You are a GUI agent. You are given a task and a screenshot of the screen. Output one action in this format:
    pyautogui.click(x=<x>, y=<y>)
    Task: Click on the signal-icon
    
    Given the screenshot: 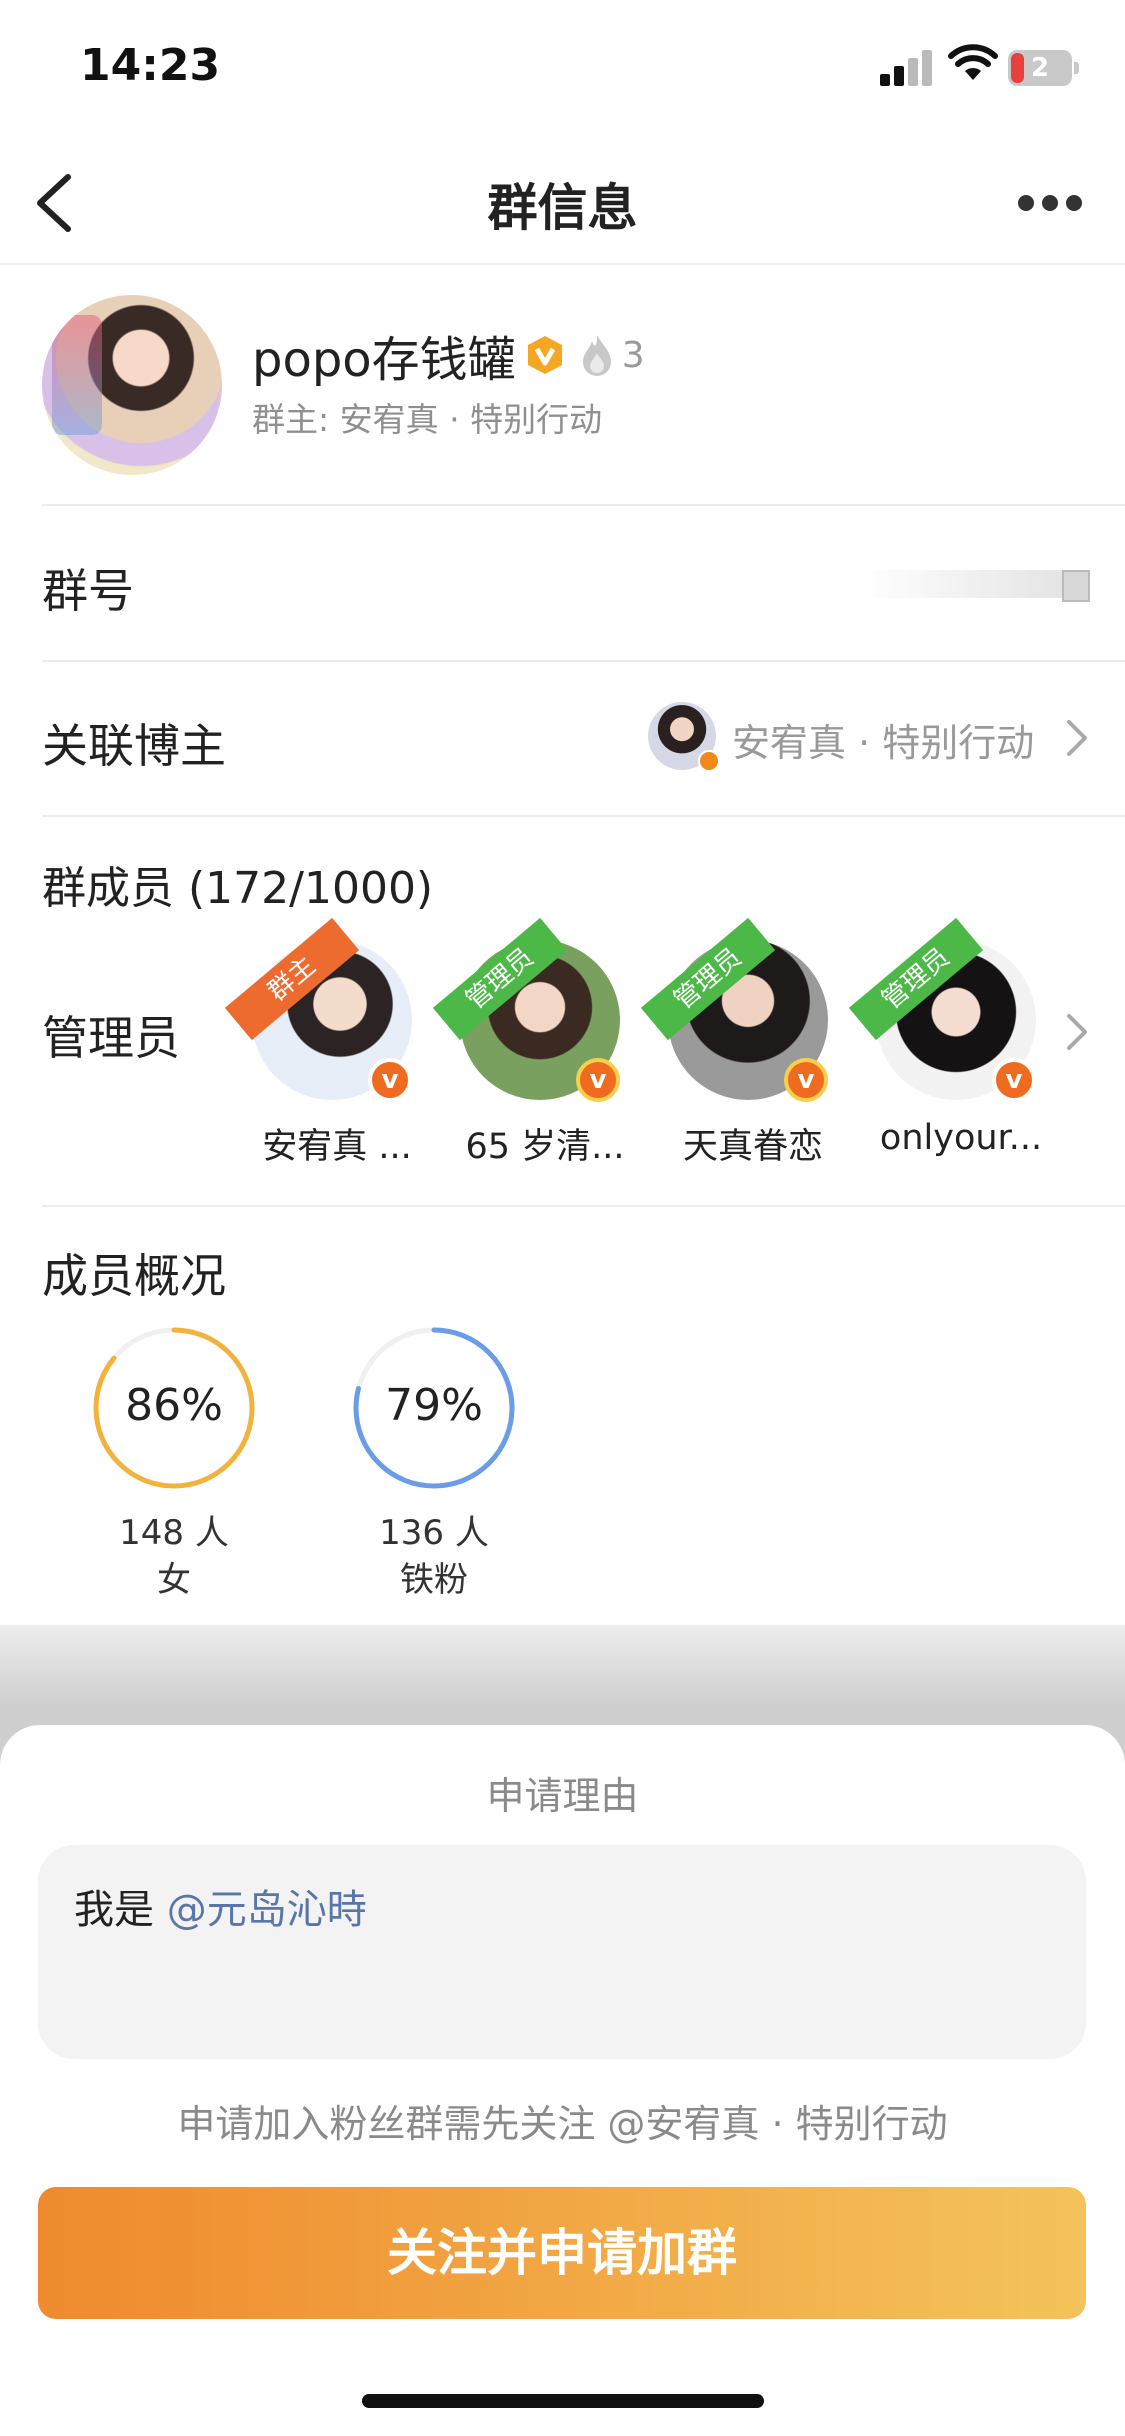 What is the action you would take?
    pyautogui.click(x=906, y=67)
    